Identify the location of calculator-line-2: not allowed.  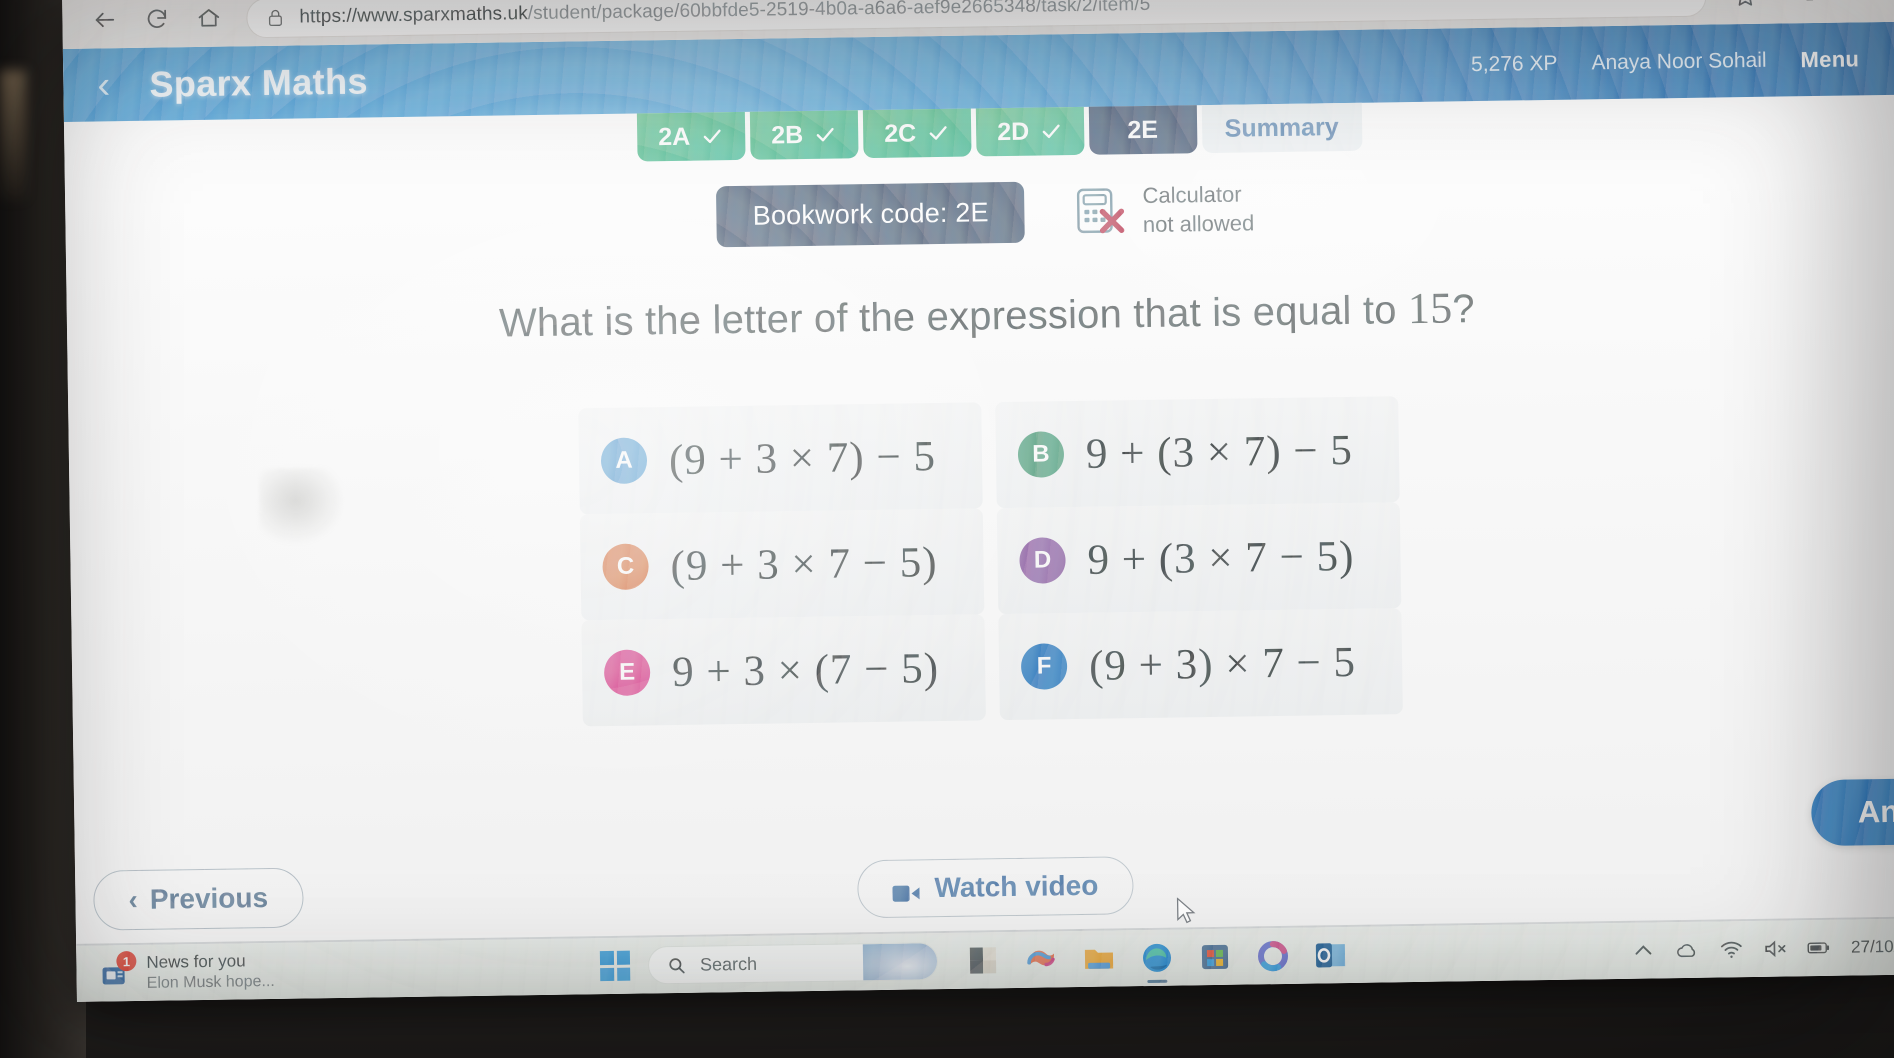
(1198, 223).